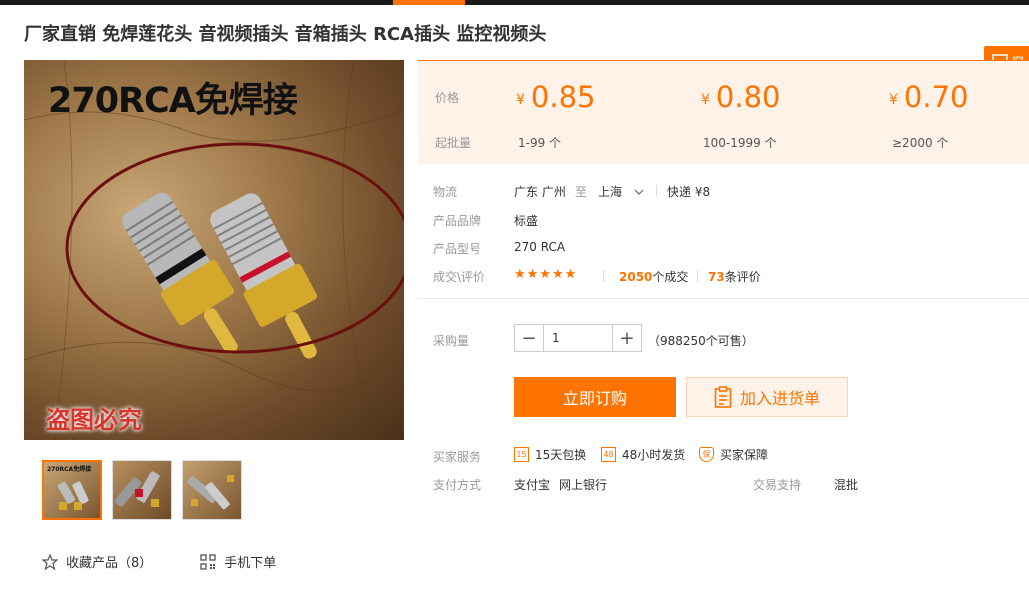 This screenshot has height=589, width=1029. I want to click on review-count: 73, so click(716, 277).